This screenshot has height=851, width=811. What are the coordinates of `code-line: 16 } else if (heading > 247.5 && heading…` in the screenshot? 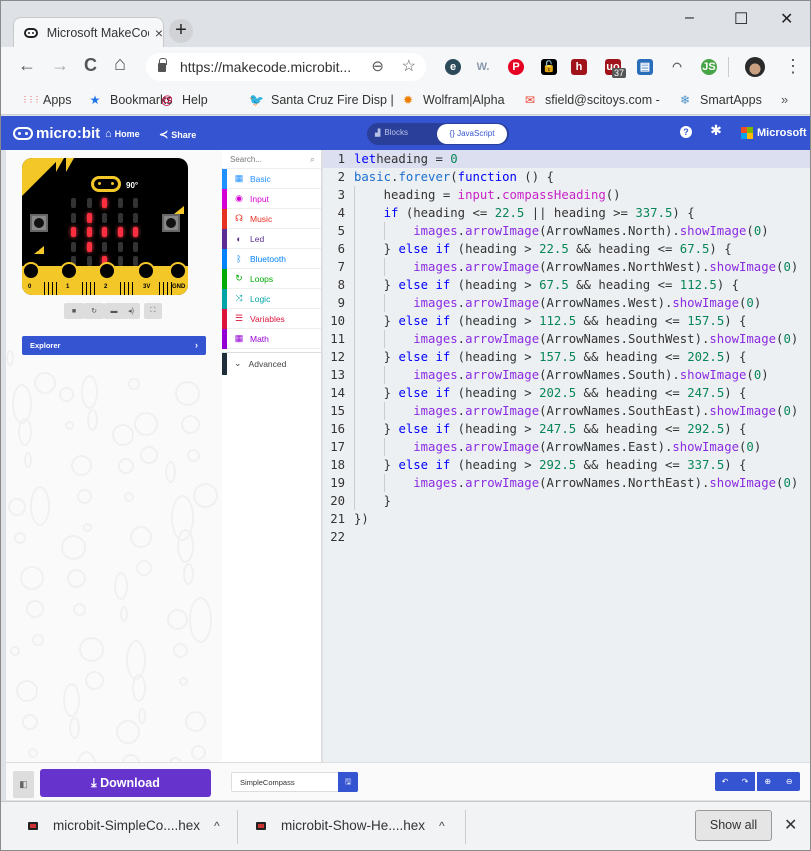 It's located at (566, 429).